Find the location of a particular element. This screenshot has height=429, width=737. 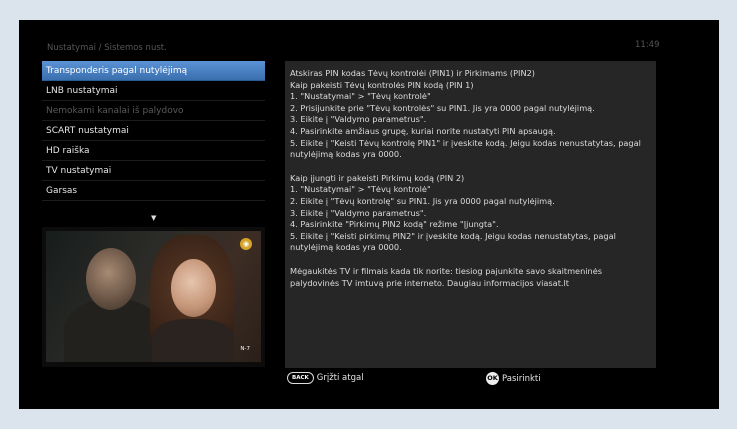

scroll-down-icon: ▼ is located at coordinates (153, 218).